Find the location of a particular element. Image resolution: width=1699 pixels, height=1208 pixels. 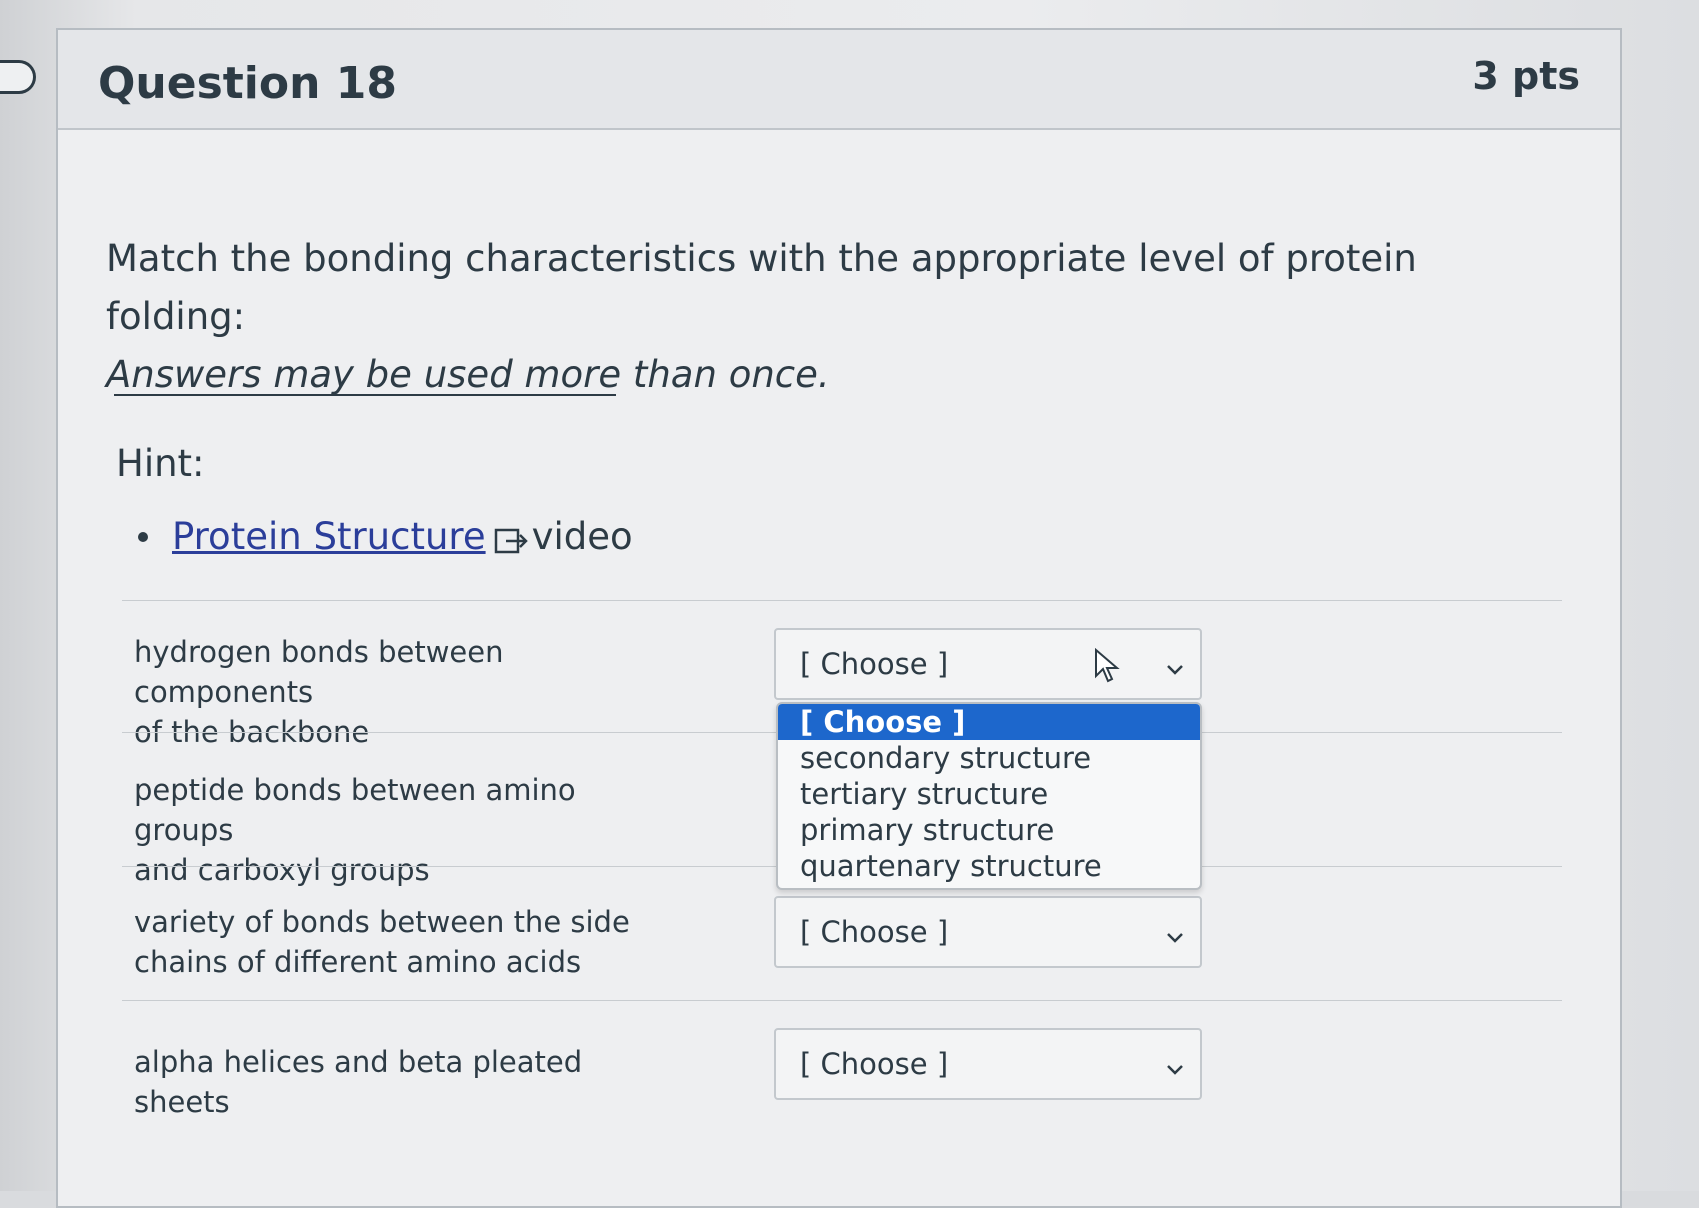

question-points: 3 pts is located at coordinates (1526, 76).